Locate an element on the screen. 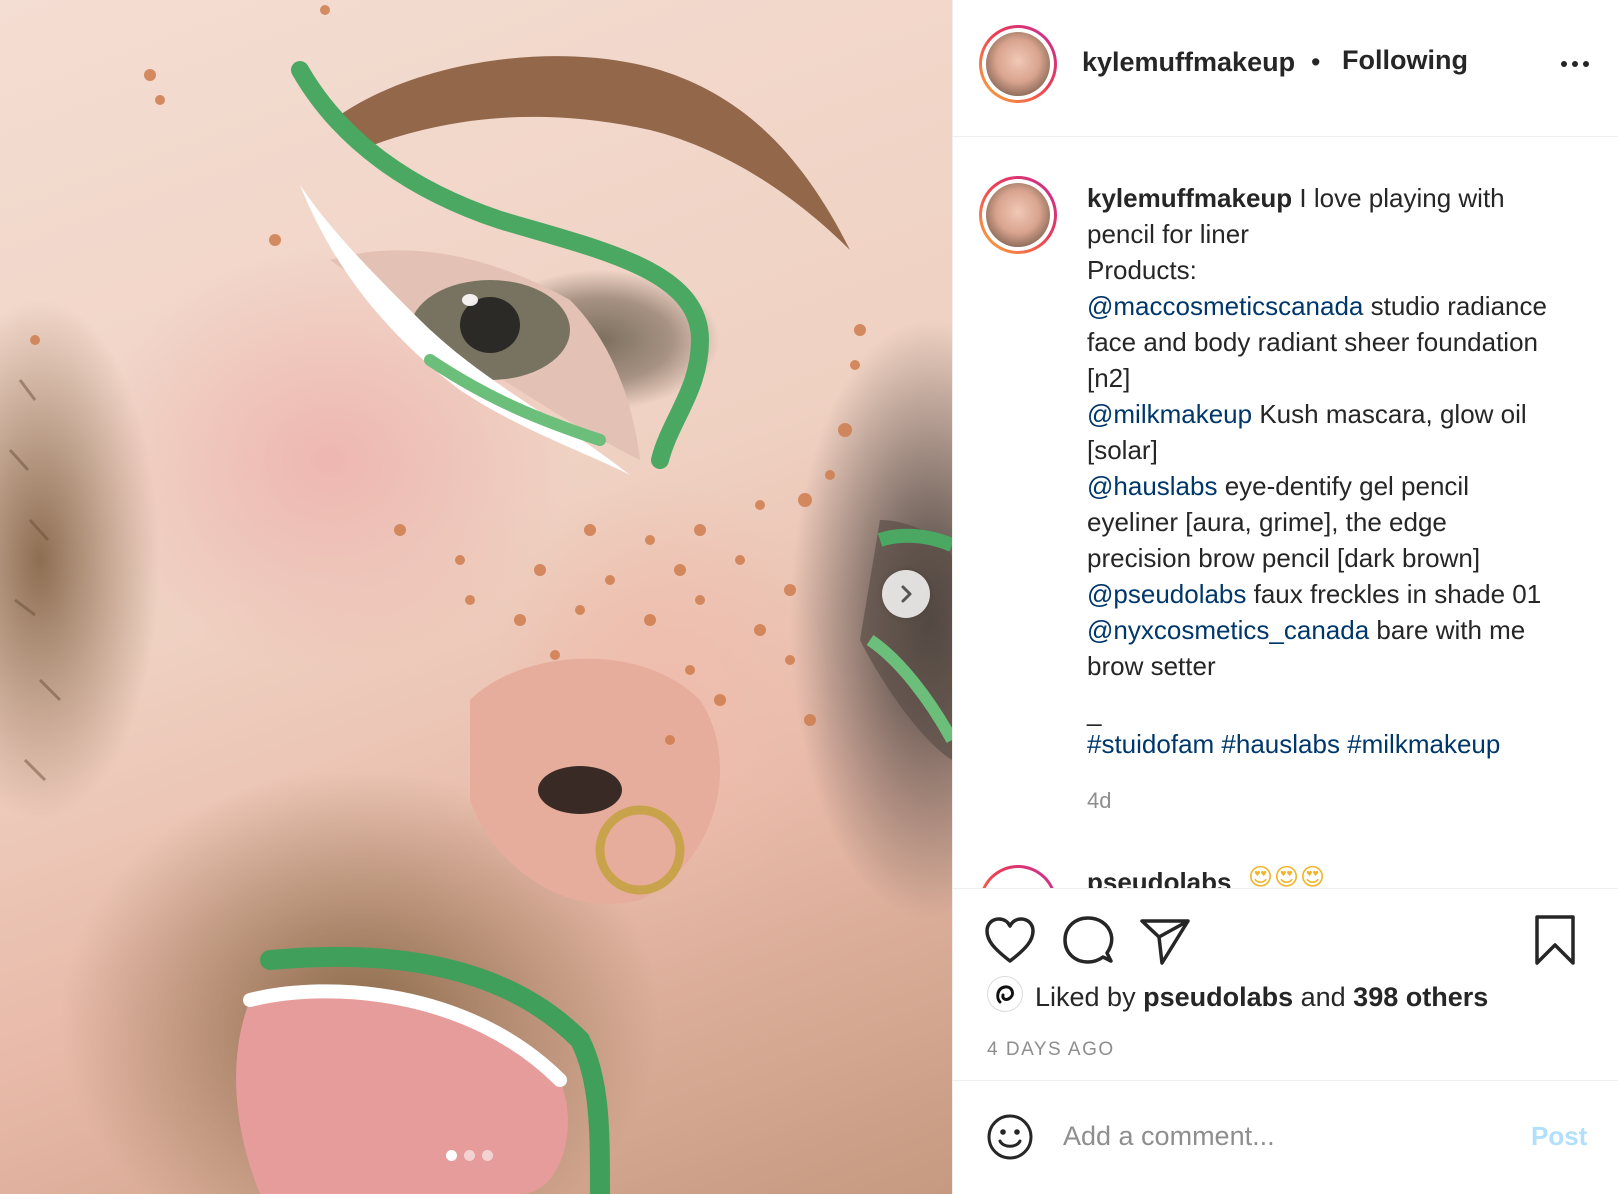 This screenshot has width=1618, height=1194. caption-line: #stuidofam #hauslabs #milkmakeup is located at coordinates (1347, 744).